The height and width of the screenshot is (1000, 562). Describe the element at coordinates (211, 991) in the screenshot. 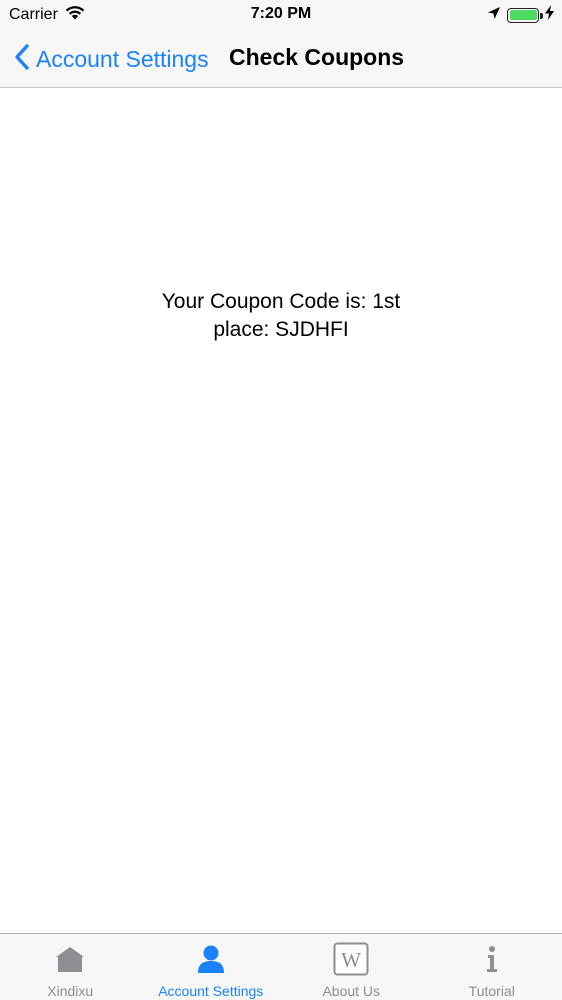

I see `tab-label: Account Settings` at that location.